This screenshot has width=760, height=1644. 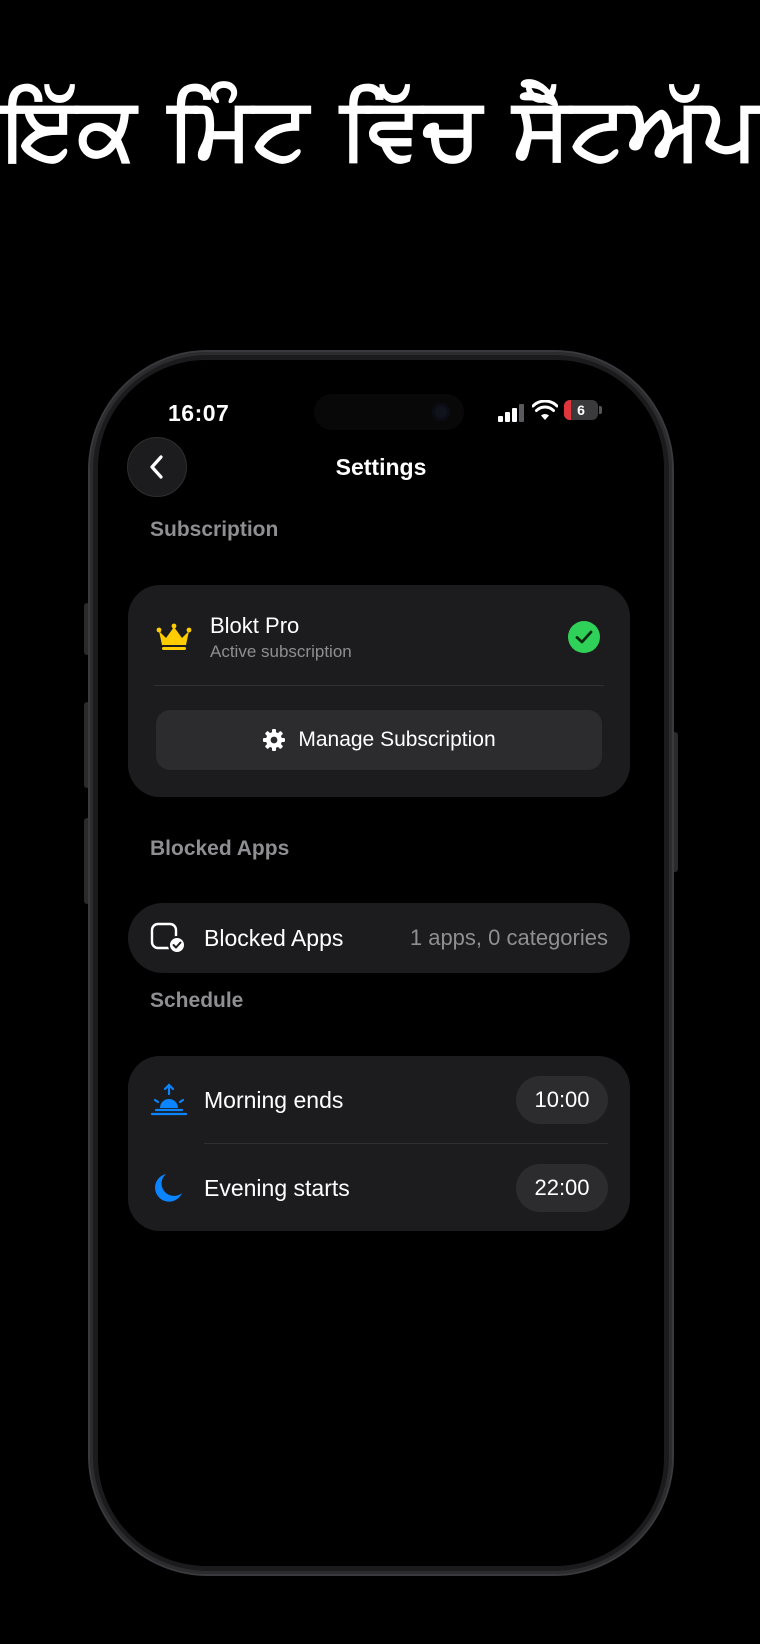 I want to click on blocked-apps-label: Blocked Apps, so click(x=274, y=937).